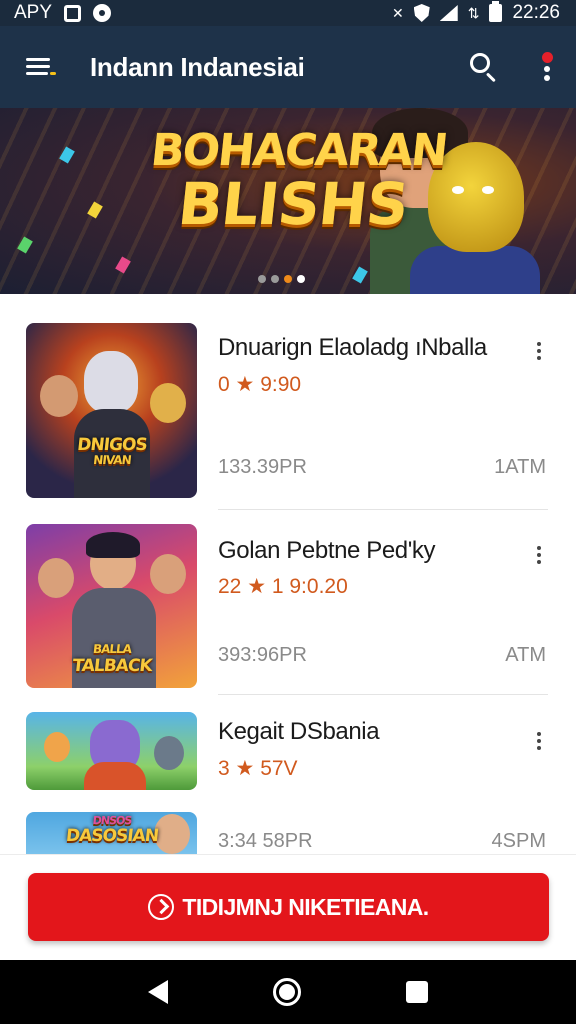 The image size is (576, 1024). I want to click on rating-value: 22, so click(230, 586).